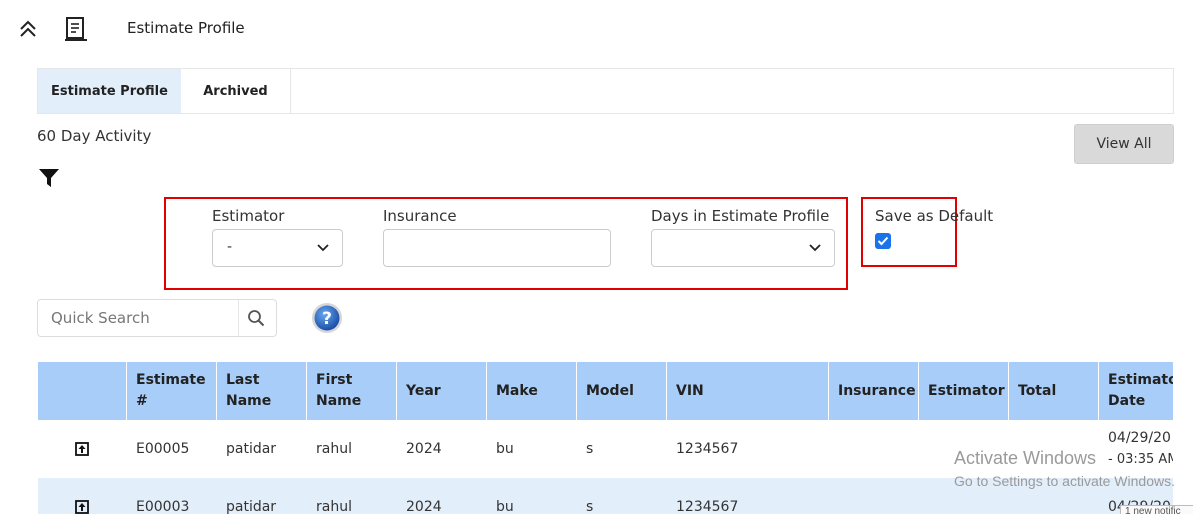 This screenshot has height=514, width=1193. Describe the element at coordinates (420, 216) in the screenshot. I see `insurance-label: Insurance` at that location.